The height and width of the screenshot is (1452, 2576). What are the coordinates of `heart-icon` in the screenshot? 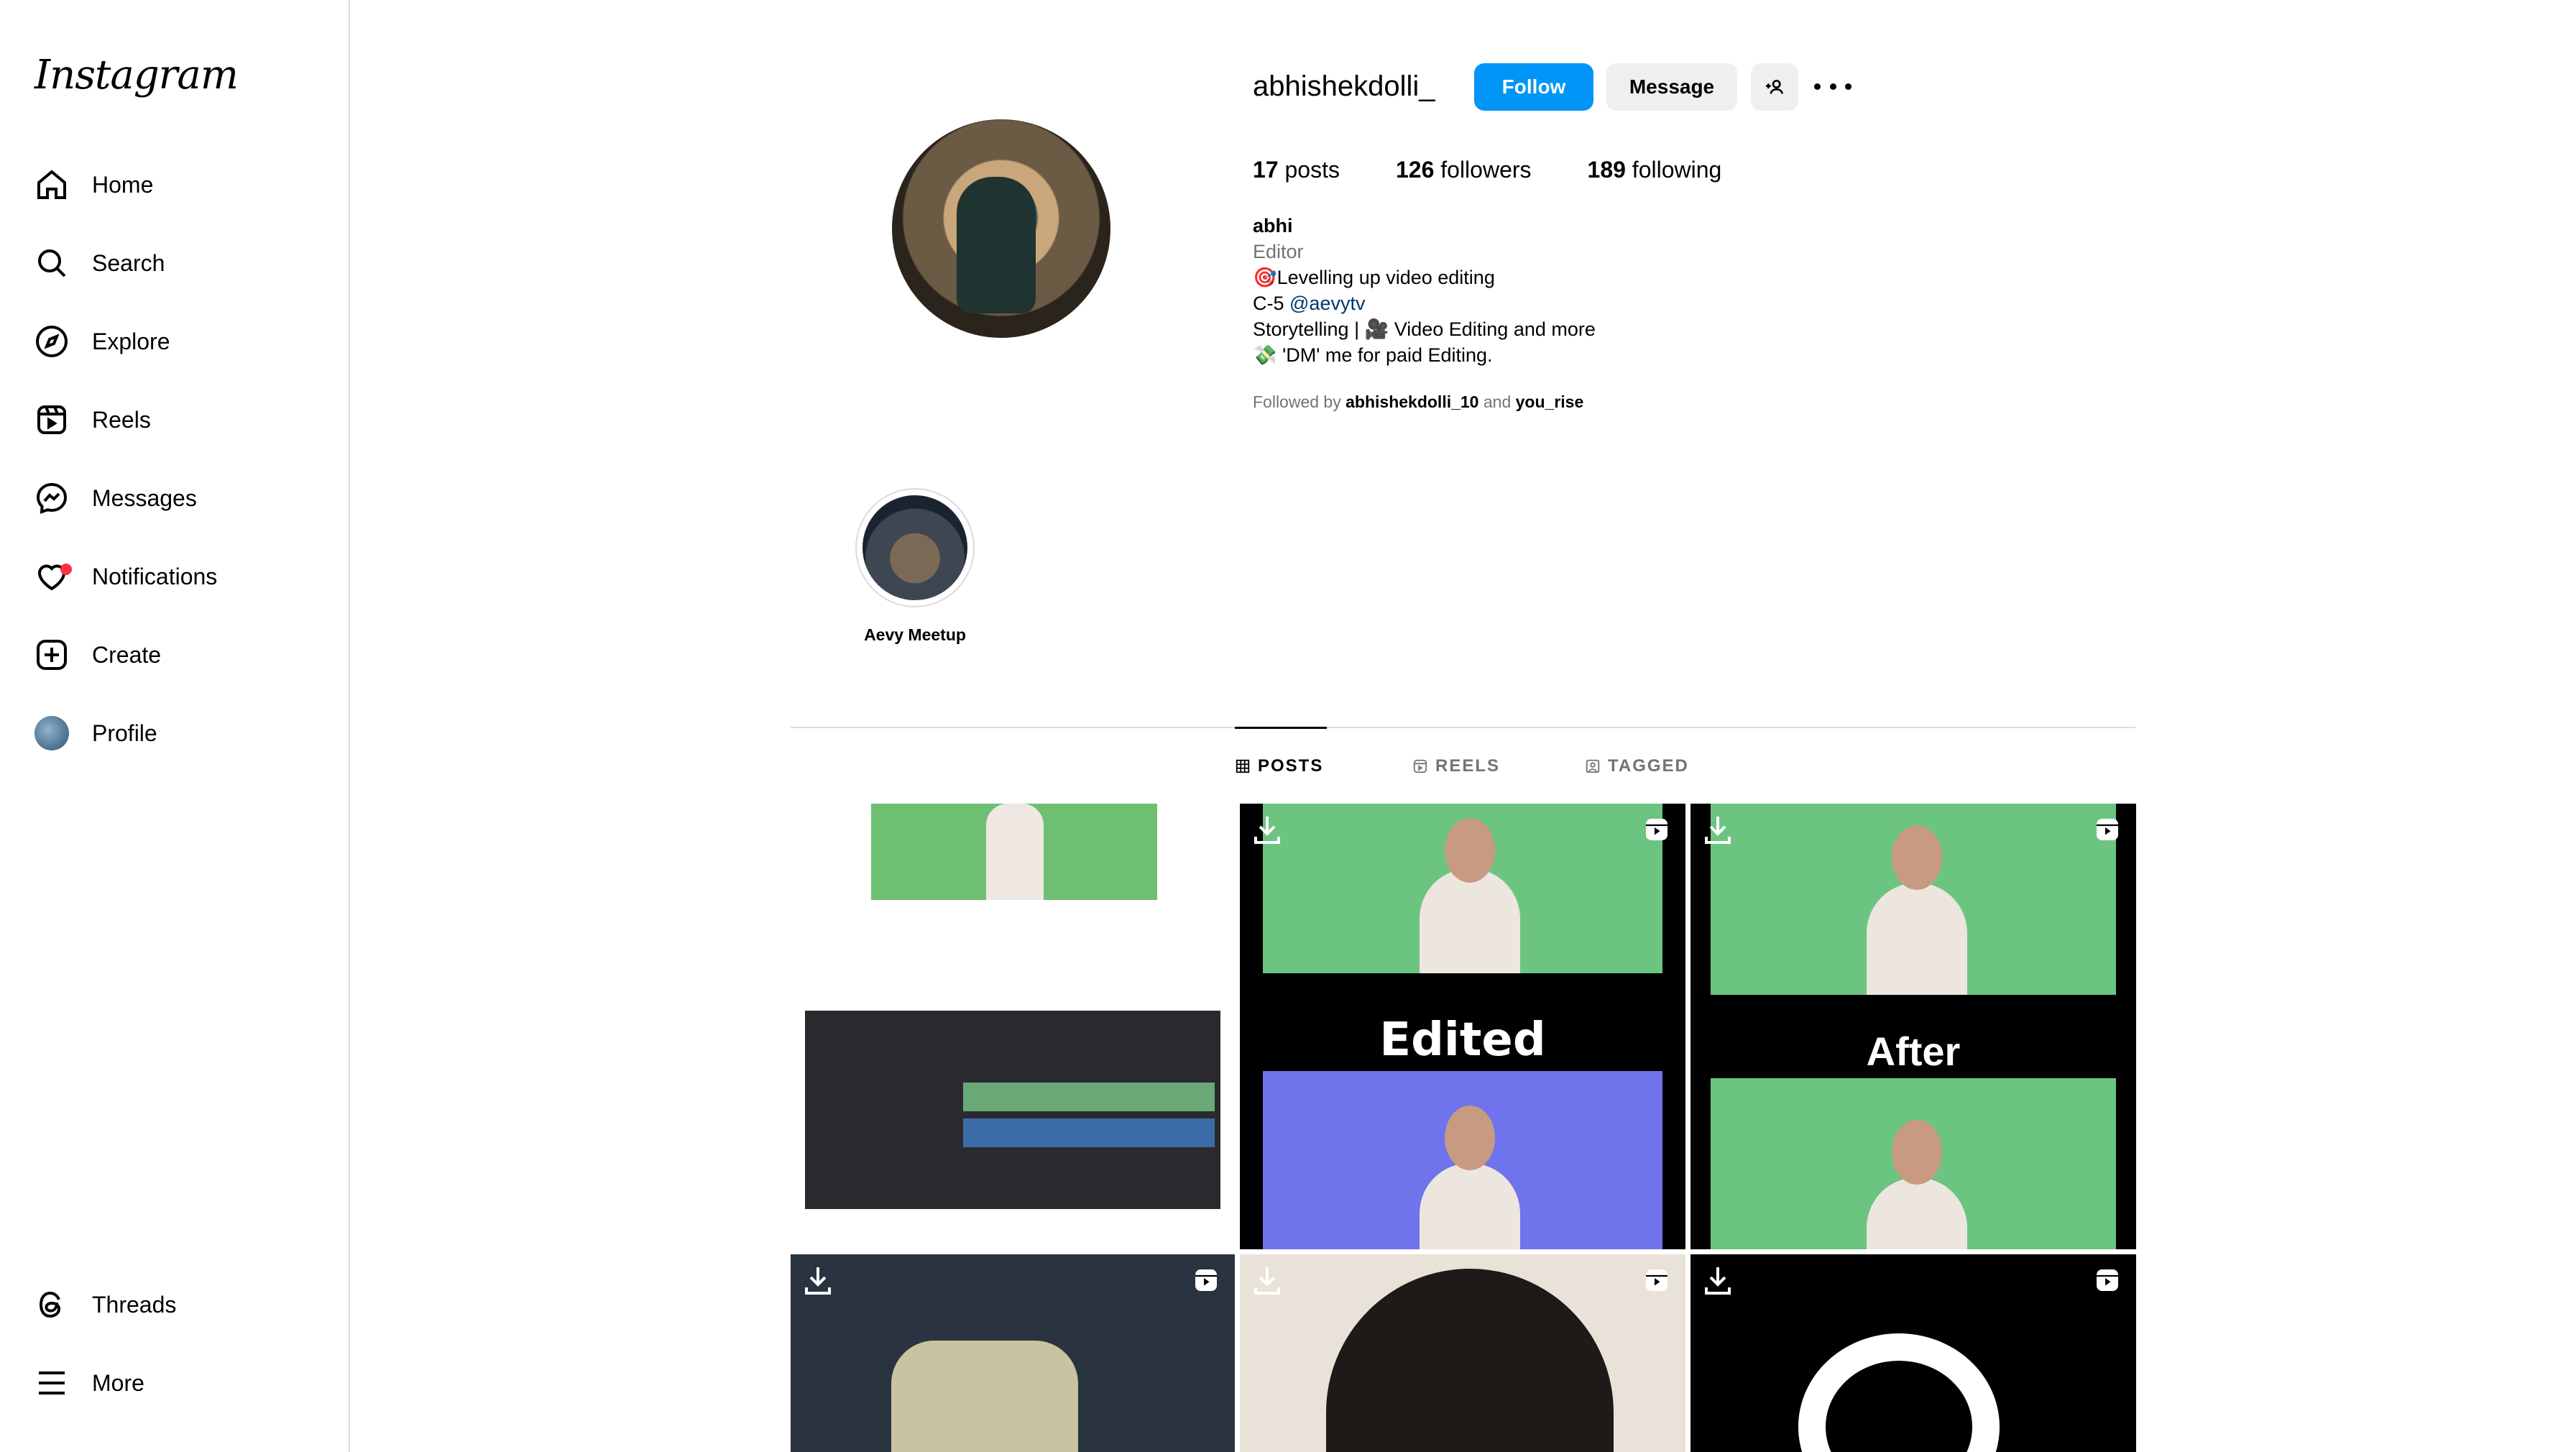 It's located at (51, 576).